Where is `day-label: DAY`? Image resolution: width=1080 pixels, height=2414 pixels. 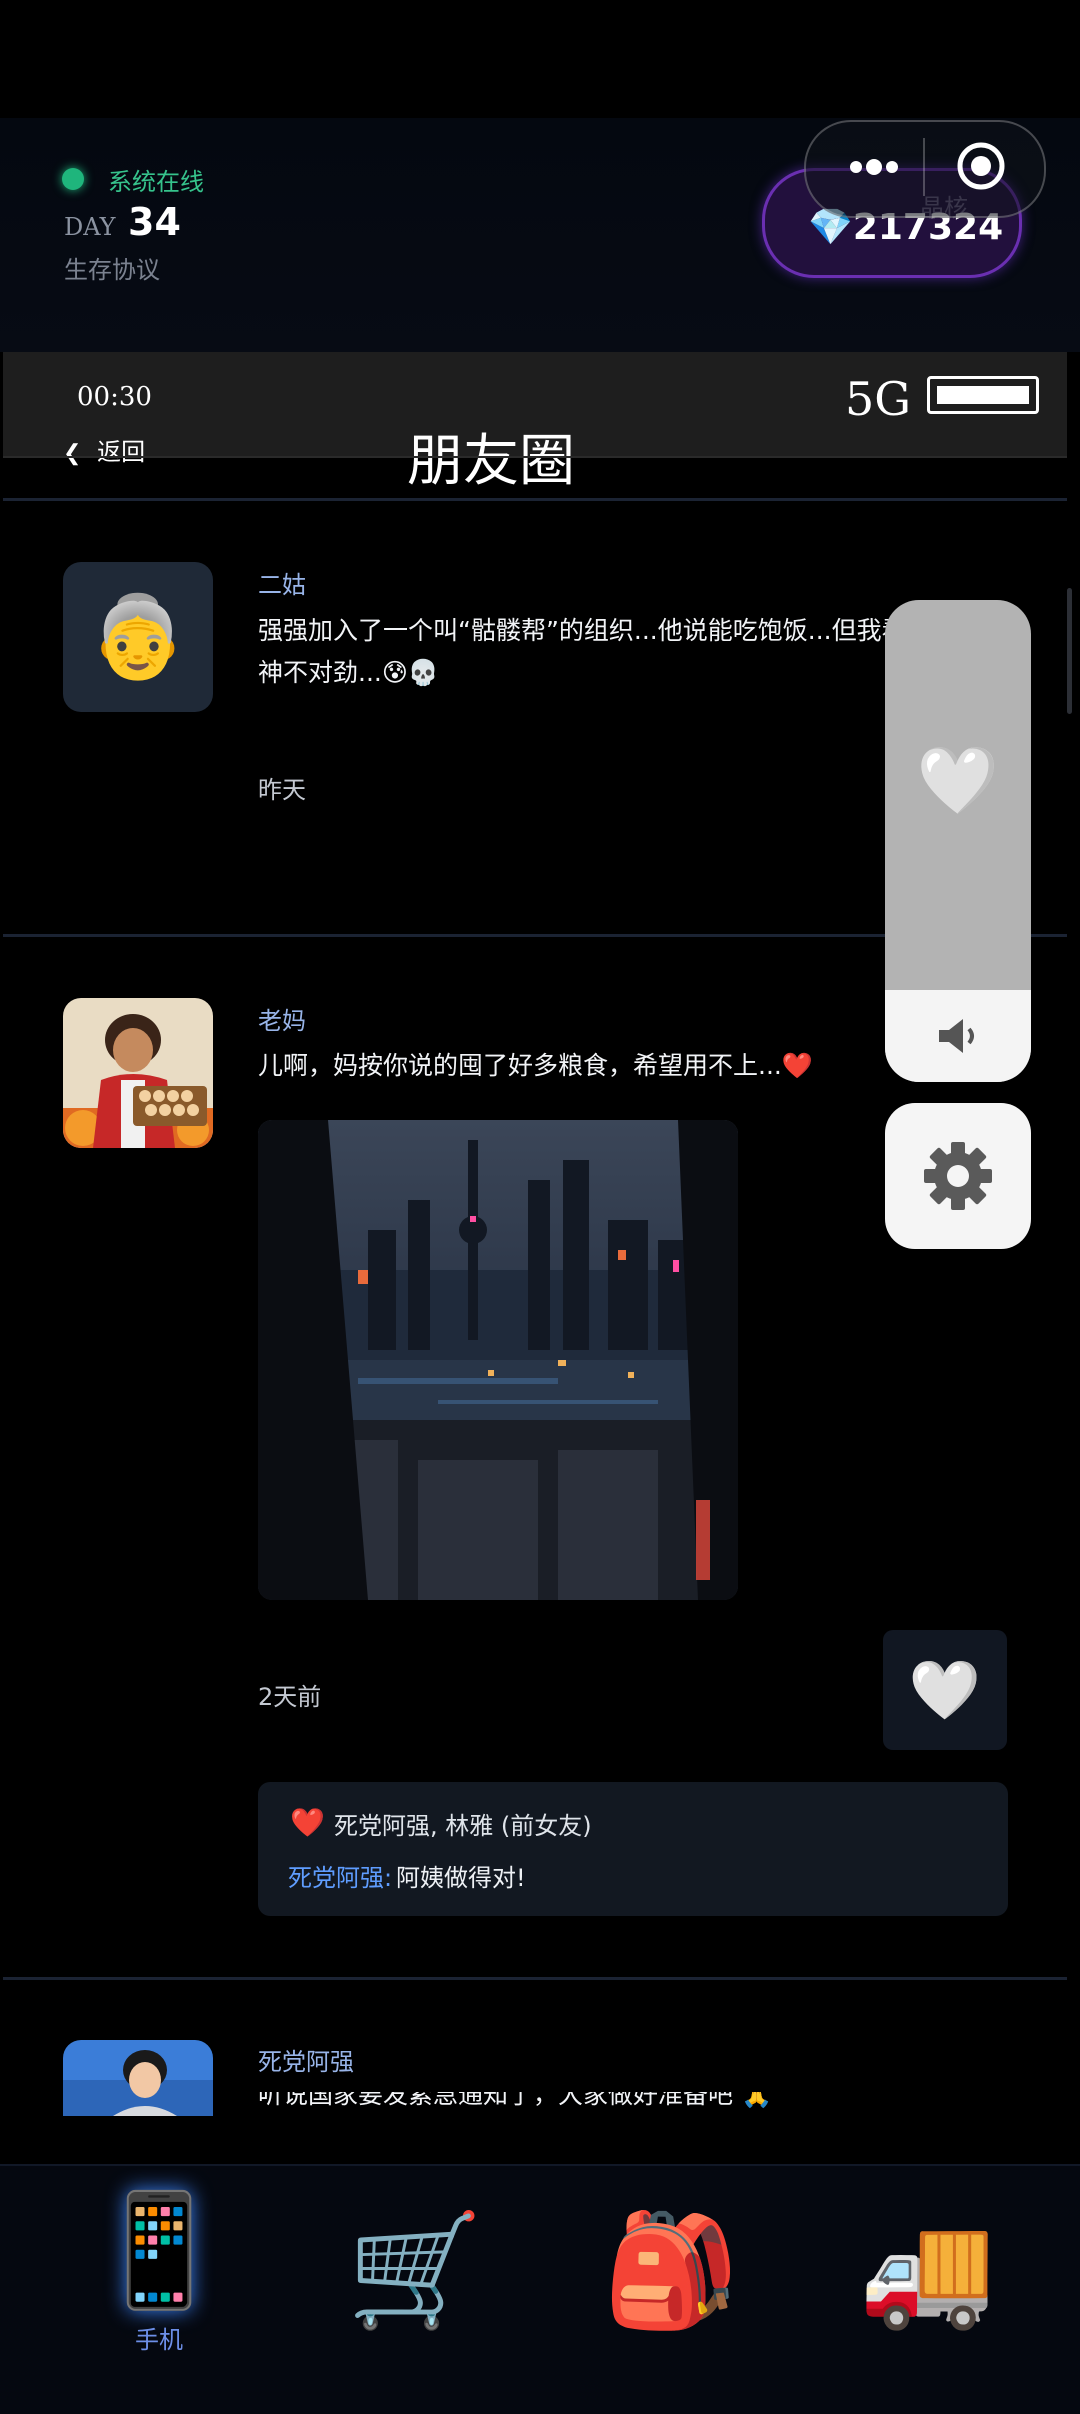 day-label: DAY is located at coordinates (90, 227).